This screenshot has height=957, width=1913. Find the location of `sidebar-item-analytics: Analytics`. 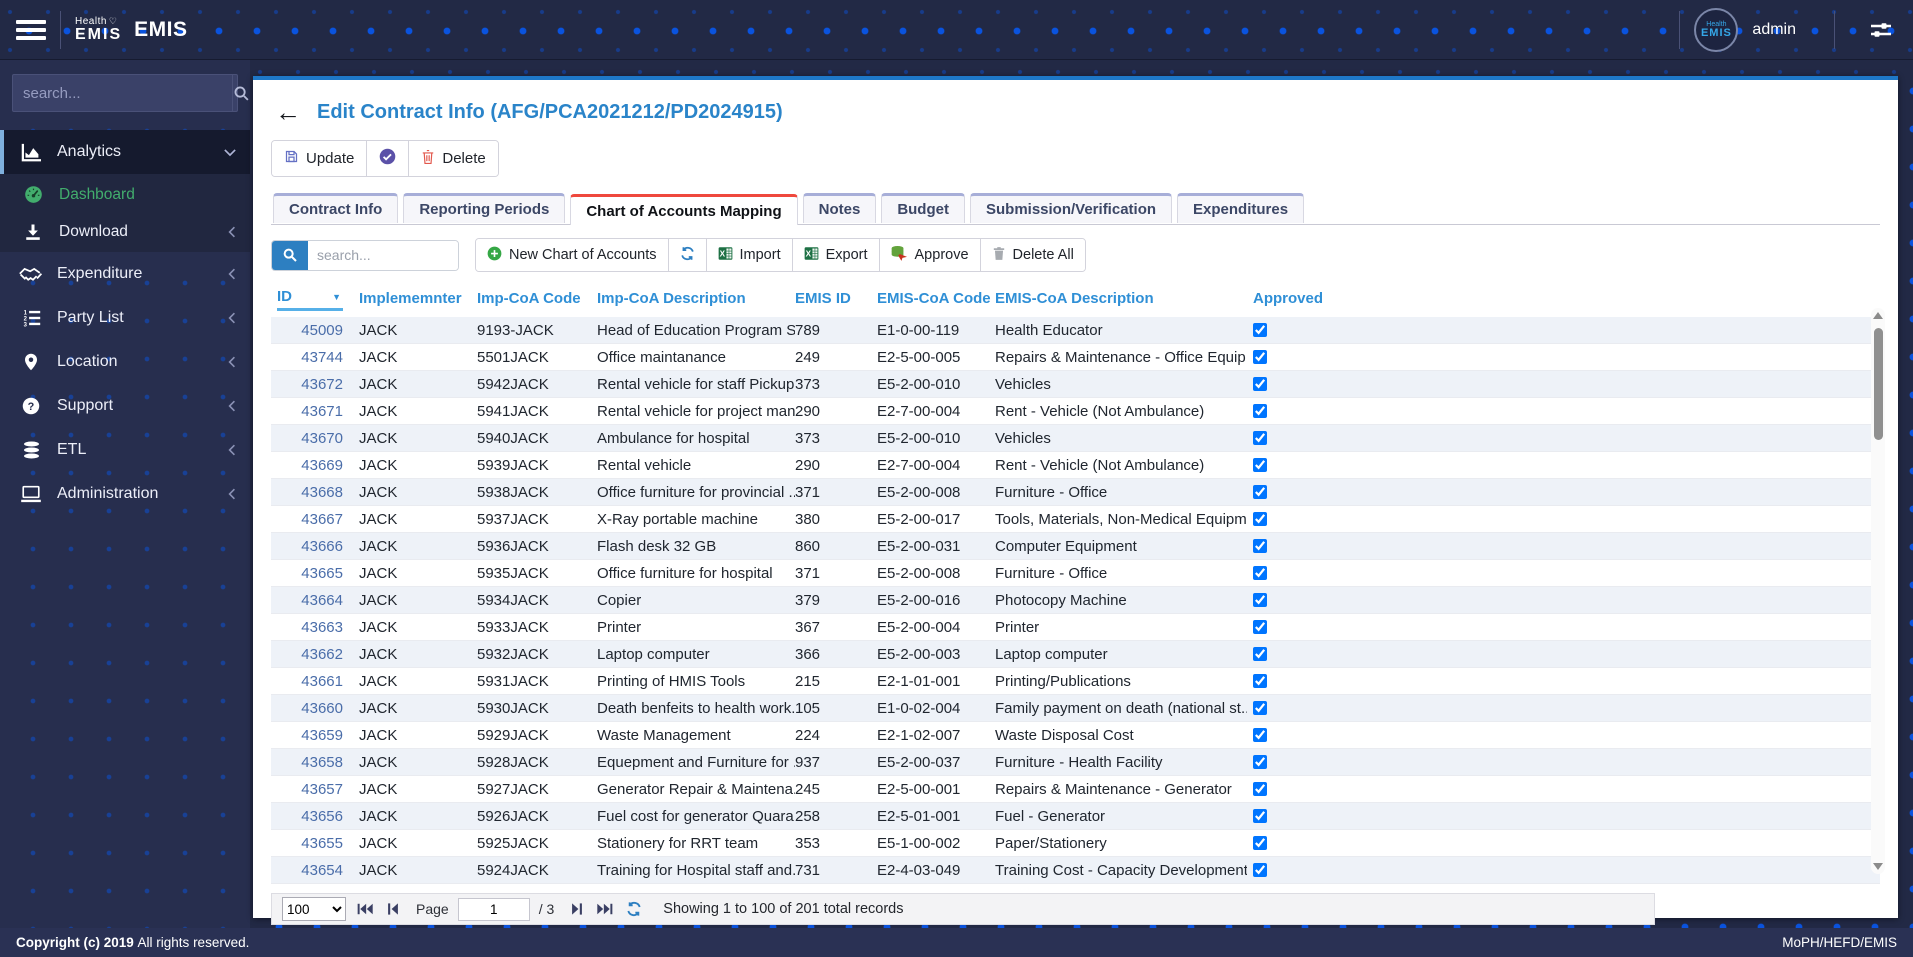

sidebar-item-analytics: Analytics is located at coordinates (125, 152).